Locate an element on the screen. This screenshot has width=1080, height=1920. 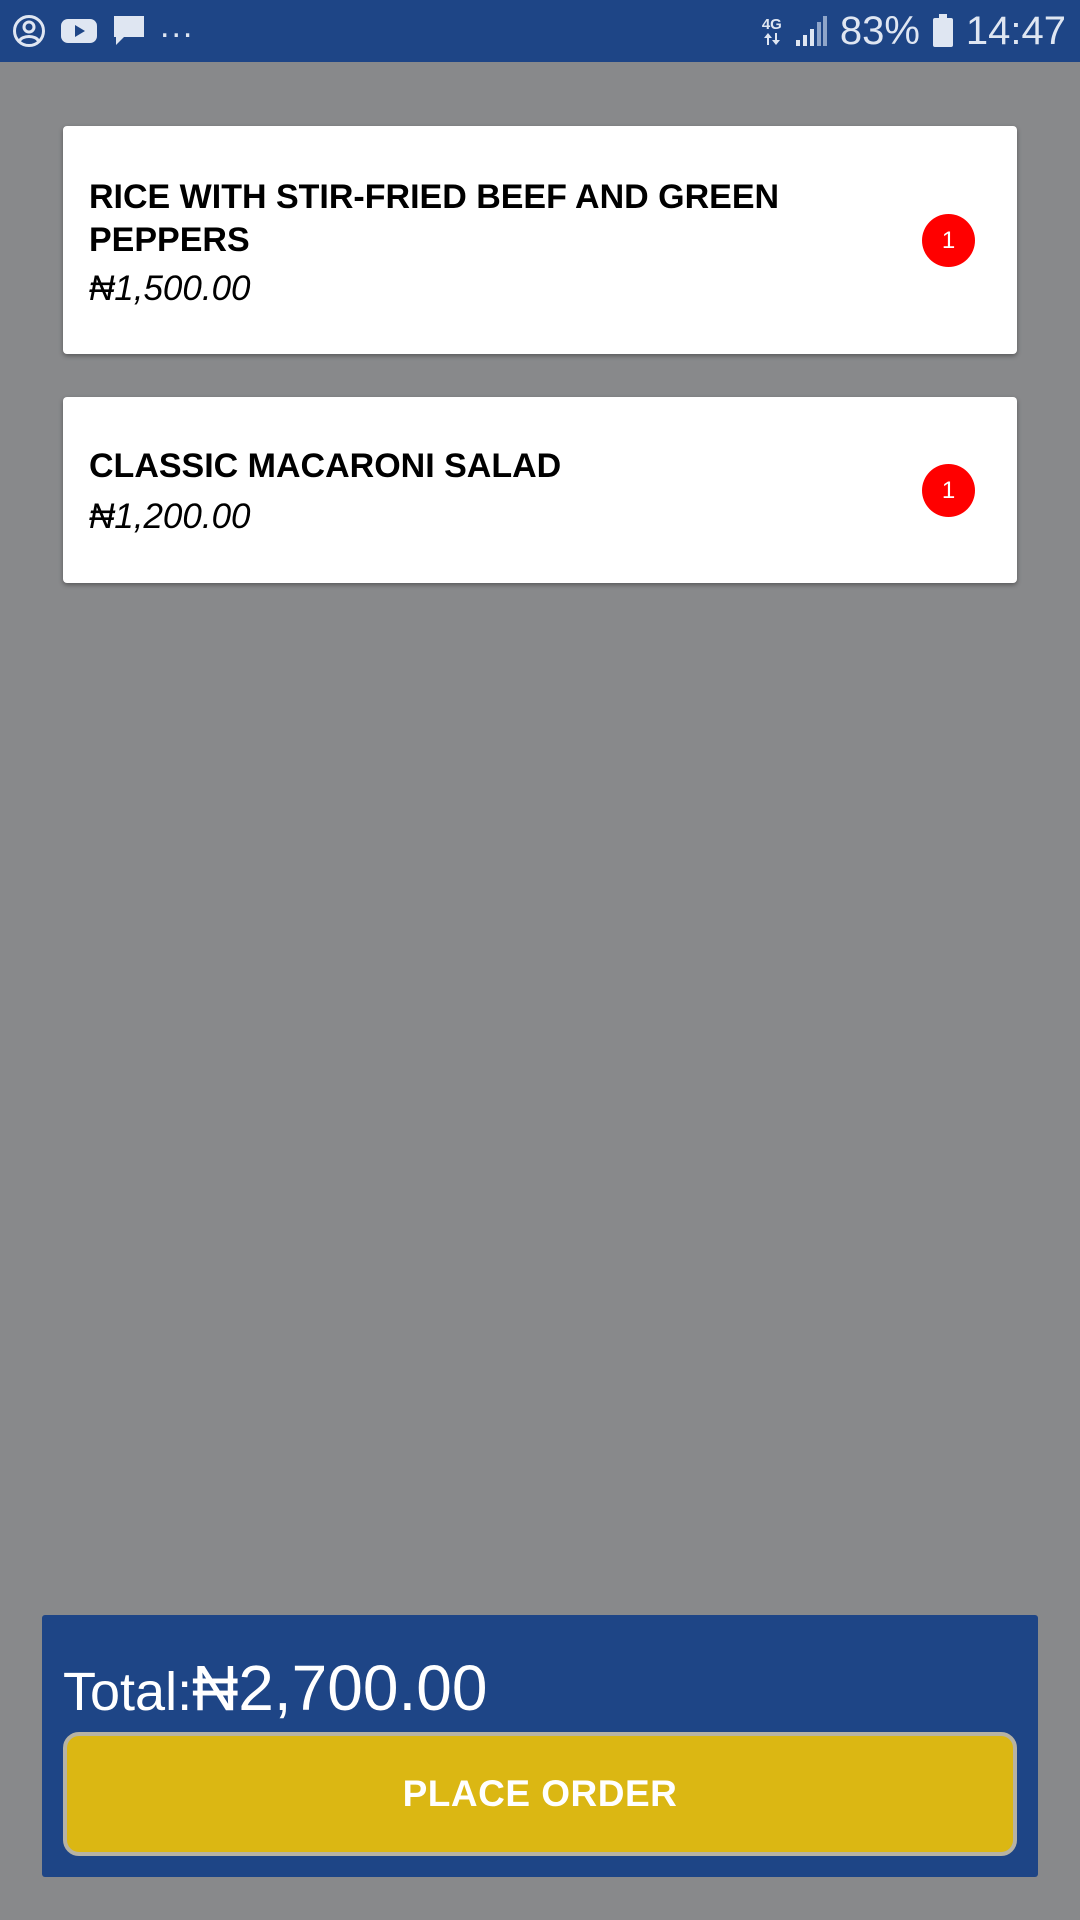
order-total: Total:₦2,700.00 is located at coordinates (275, 1688).